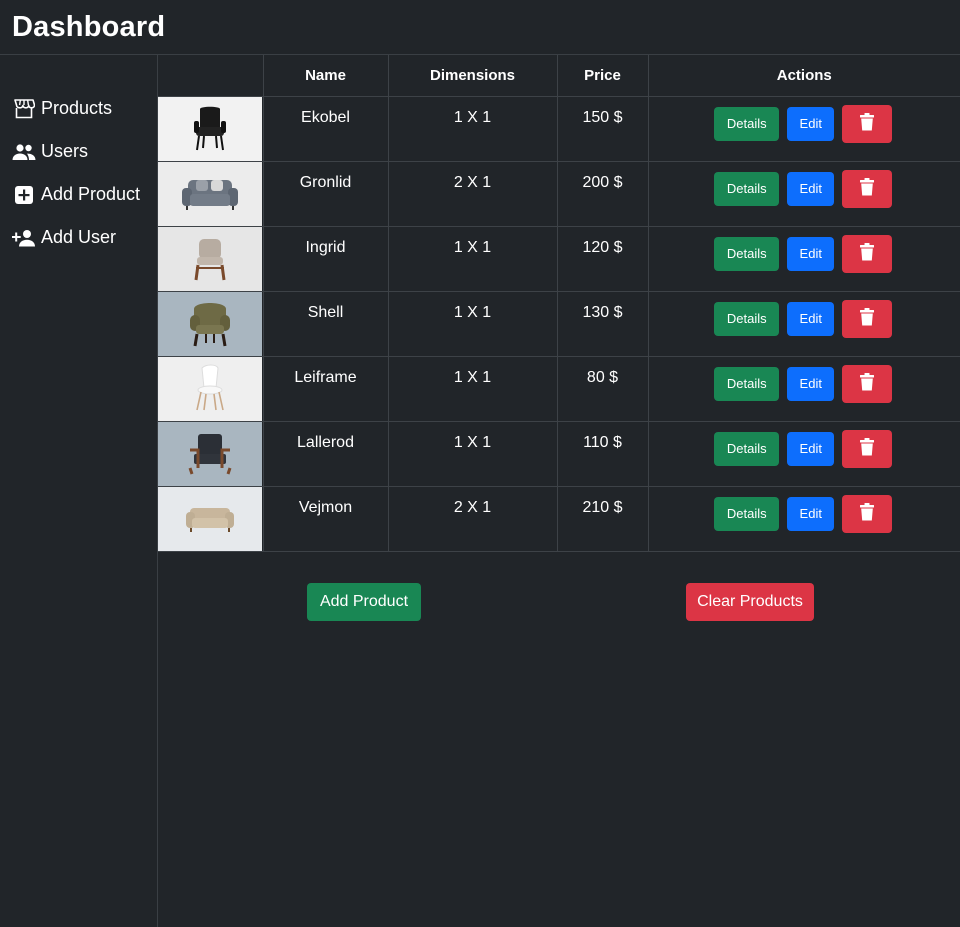  What do you see at coordinates (603, 324) in the screenshot?
I see `product-price: 130 $` at bounding box center [603, 324].